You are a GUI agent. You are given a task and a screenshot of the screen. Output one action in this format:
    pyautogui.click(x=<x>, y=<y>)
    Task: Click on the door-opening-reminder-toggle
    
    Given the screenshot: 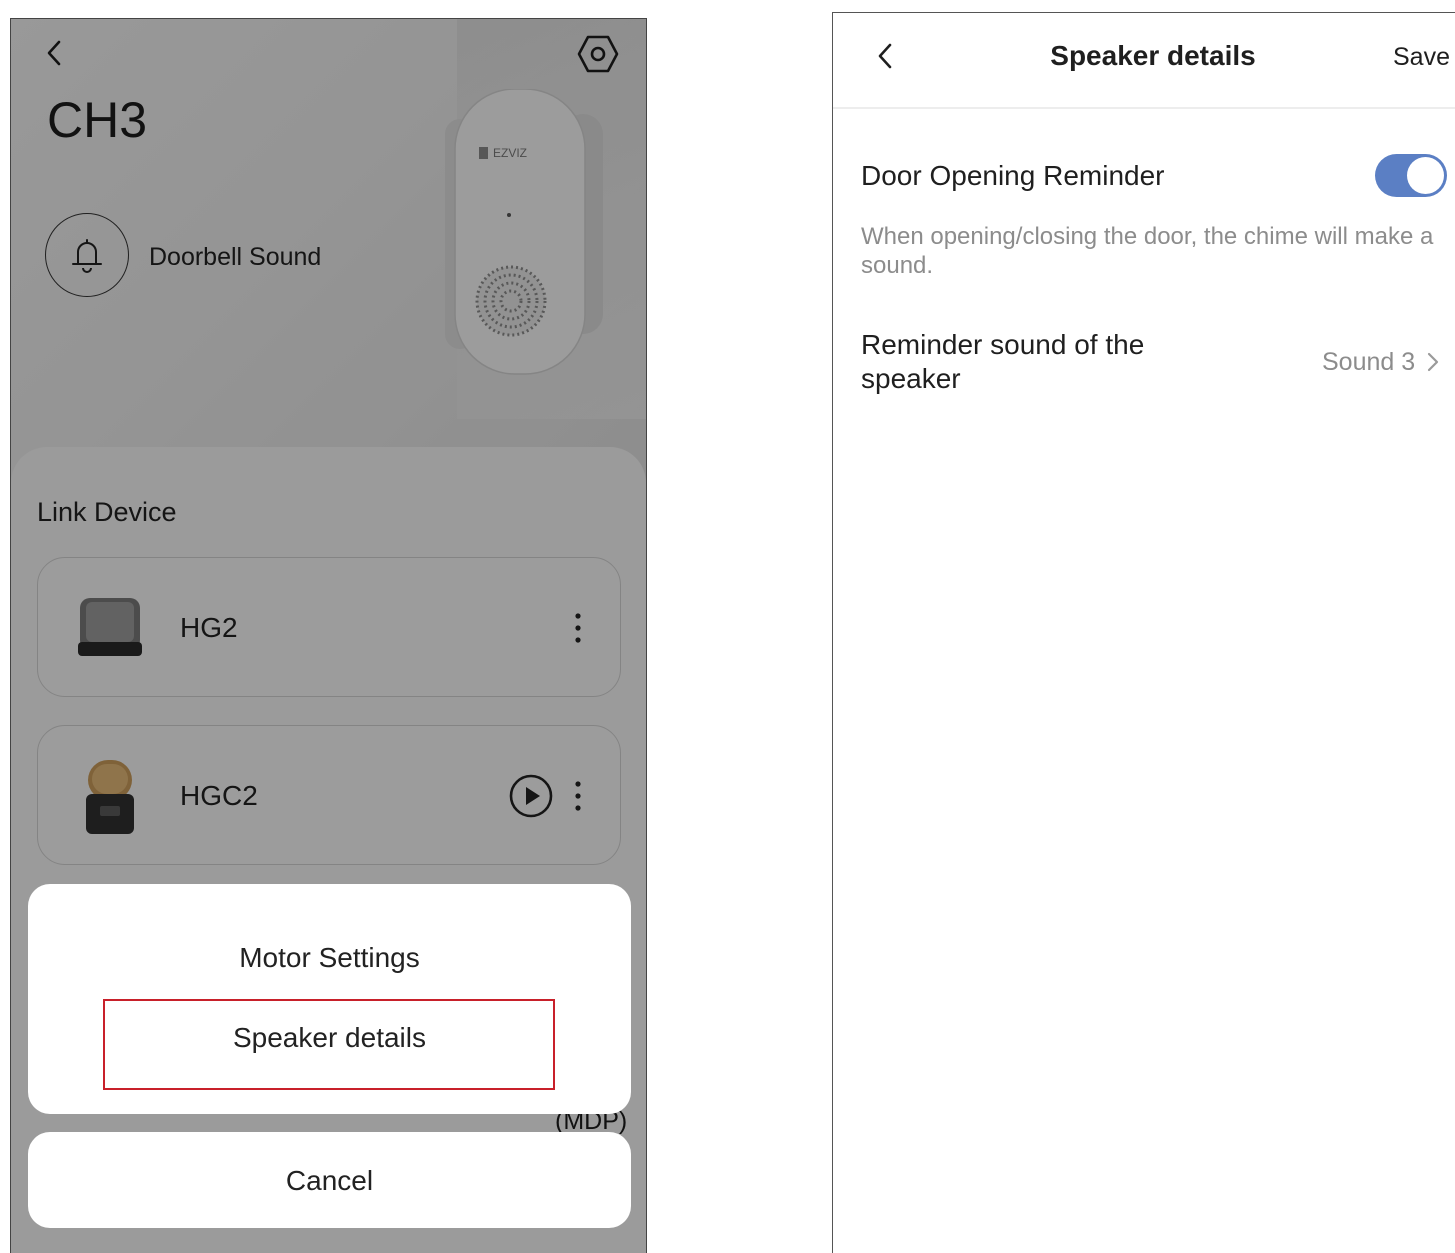 What is the action you would take?
    pyautogui.click(x=1411, y=175)
    